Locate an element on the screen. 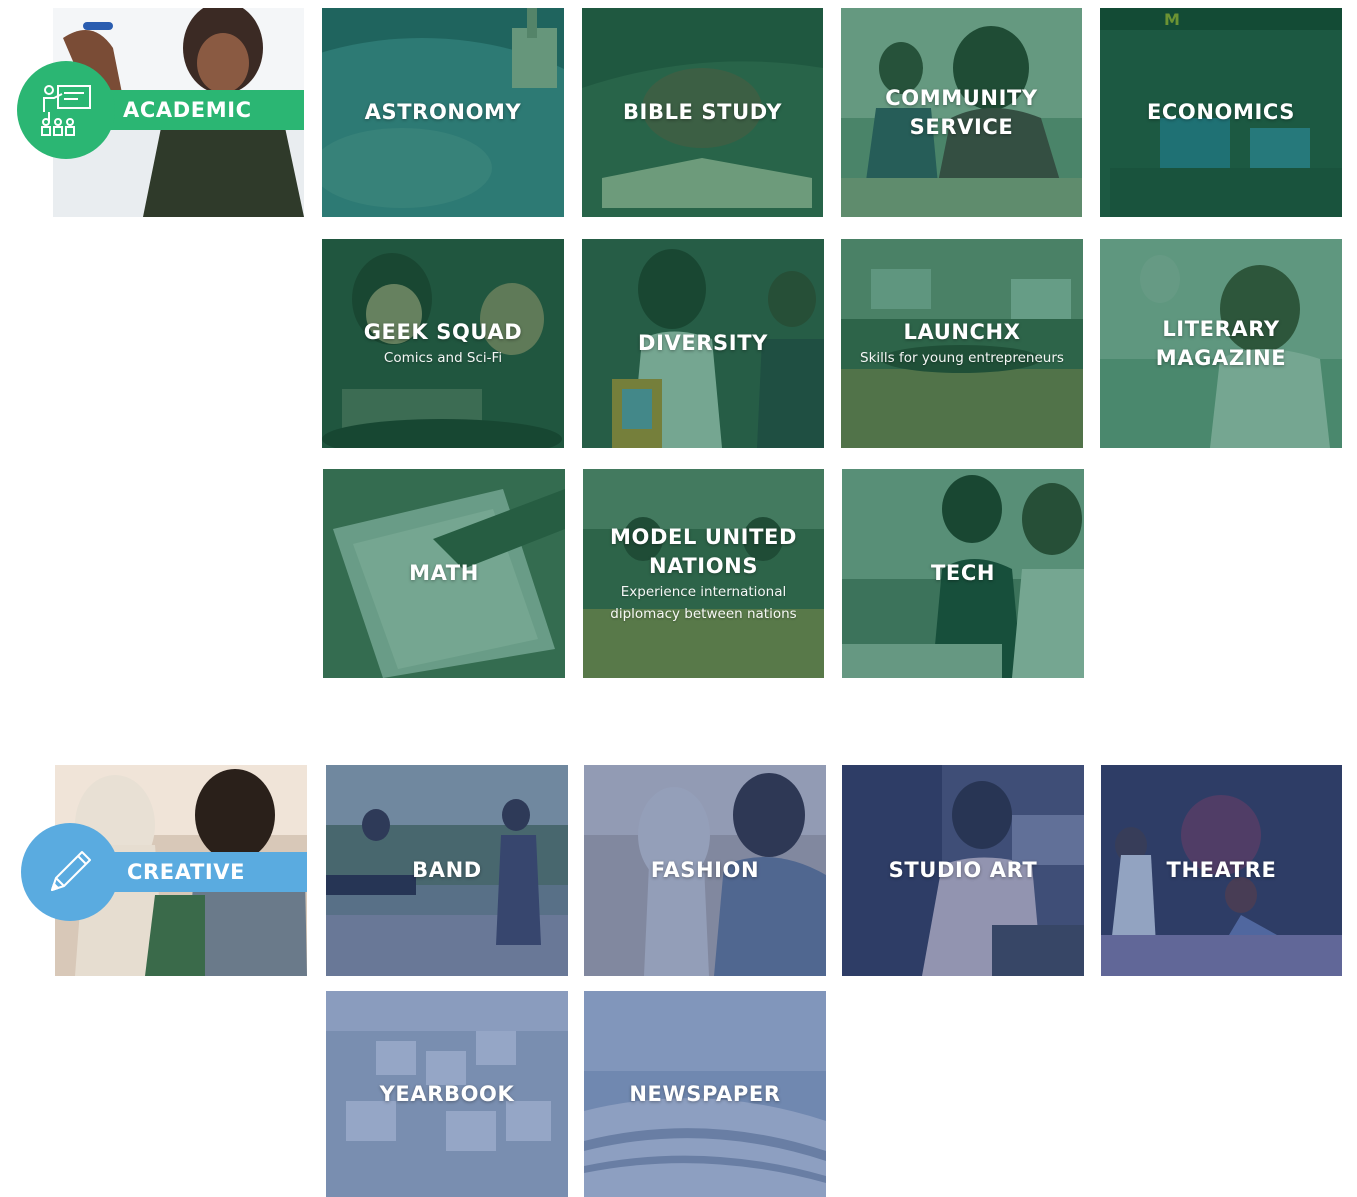 The width and height of the screenshot is (1357, 1197). club-title: STUDIO ART is located at coordinates (963, 870).